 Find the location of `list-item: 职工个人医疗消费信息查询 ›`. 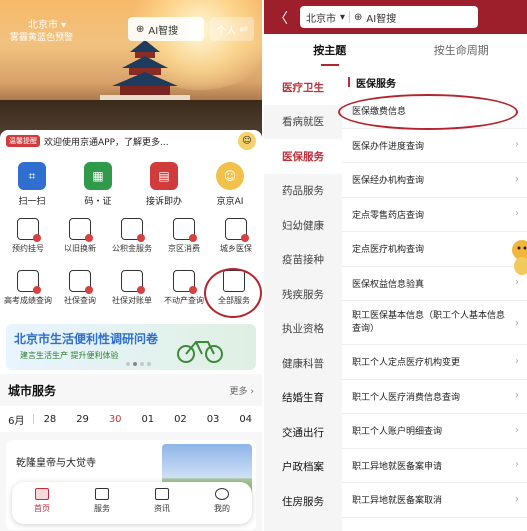

list-item: 职工个人医疗消费信息查询 › is located at coordinates (434, 397).